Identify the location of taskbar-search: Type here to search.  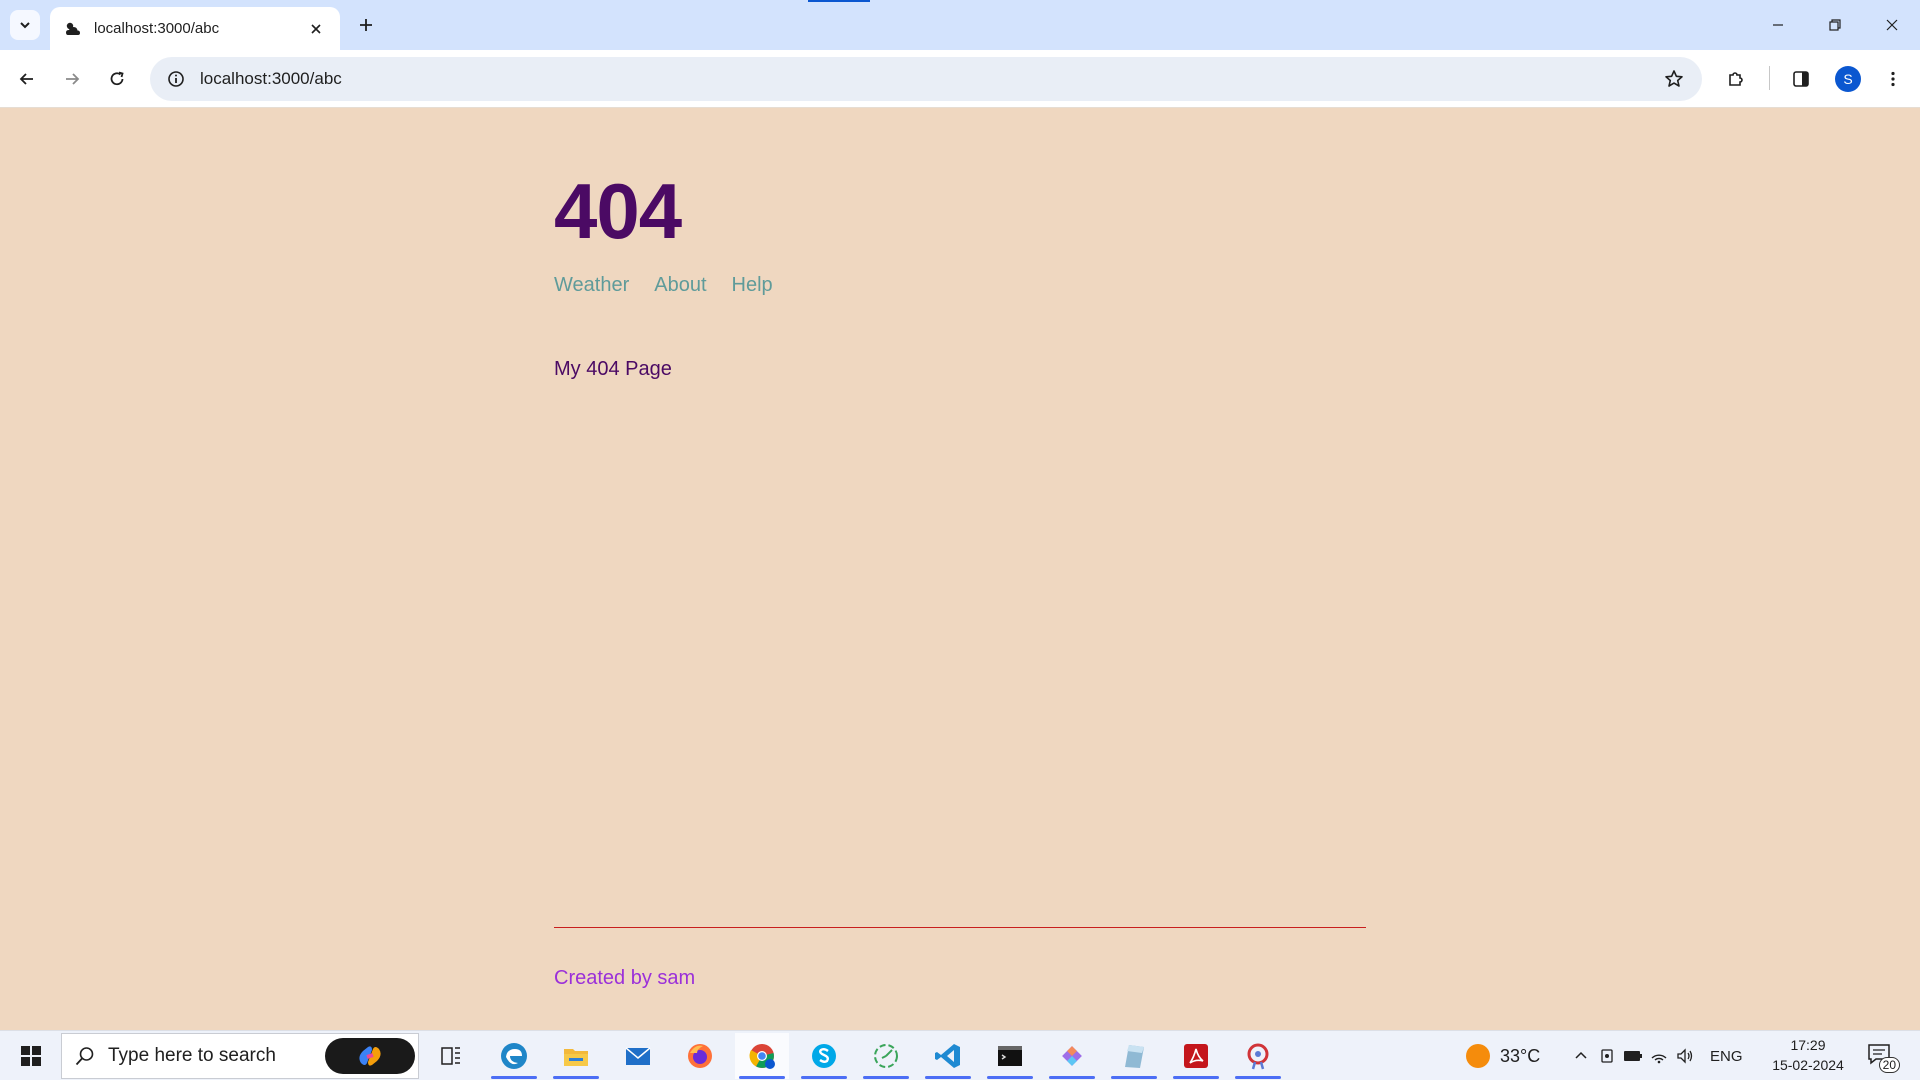
(240, 1056).